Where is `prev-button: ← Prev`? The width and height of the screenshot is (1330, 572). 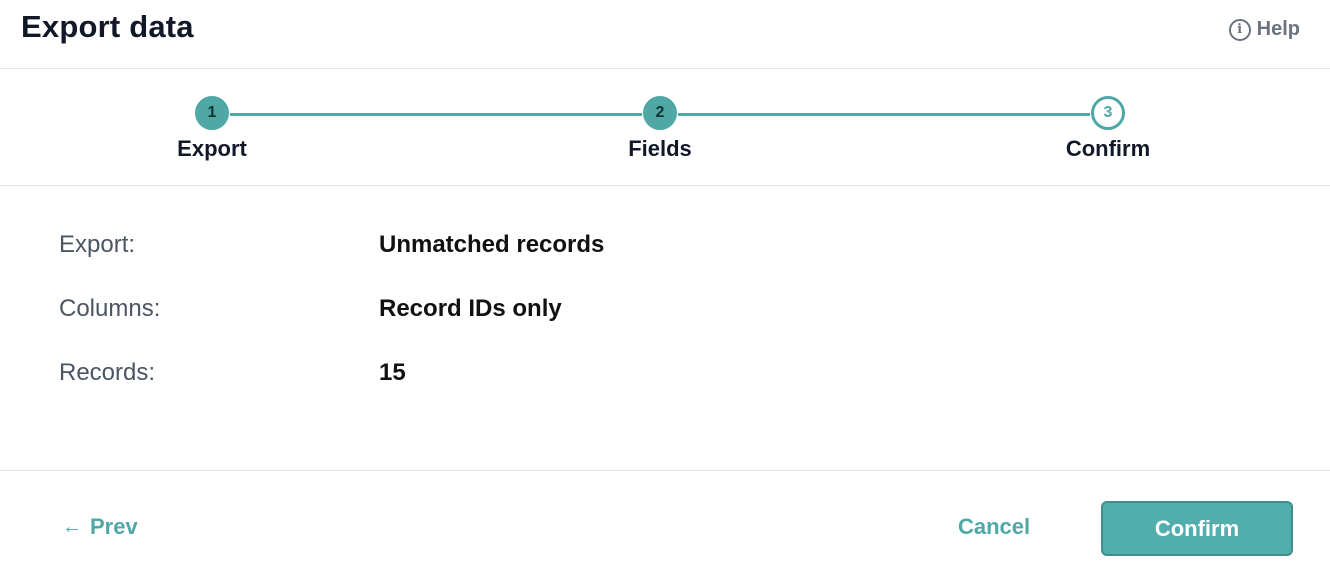 prev-button: ← Prev is located at coordinates (100, 527).